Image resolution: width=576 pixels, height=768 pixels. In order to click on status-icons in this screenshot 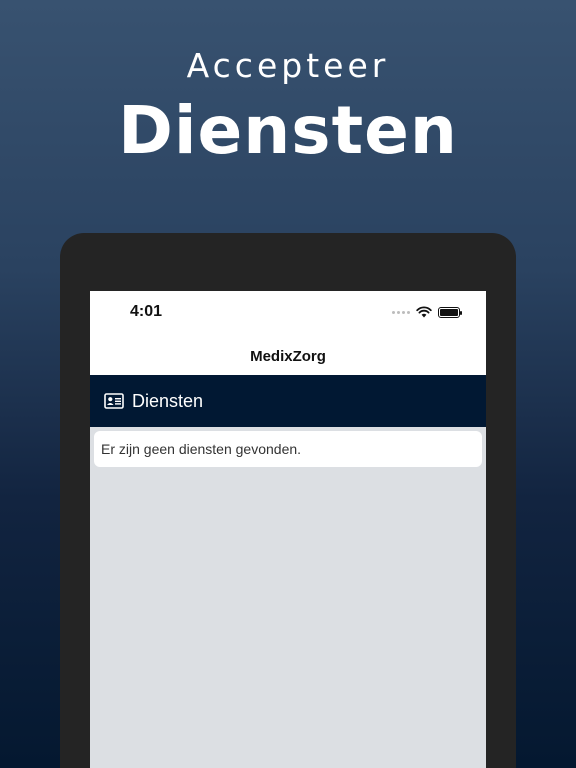, I will do `click(427, 312)`.